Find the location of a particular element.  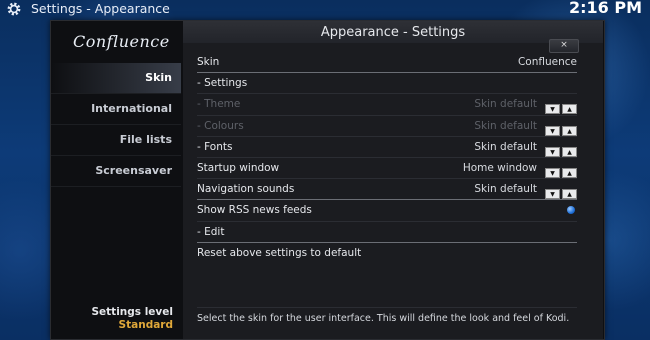

sidebar-item-international: International is located at coordinates (116, 109).